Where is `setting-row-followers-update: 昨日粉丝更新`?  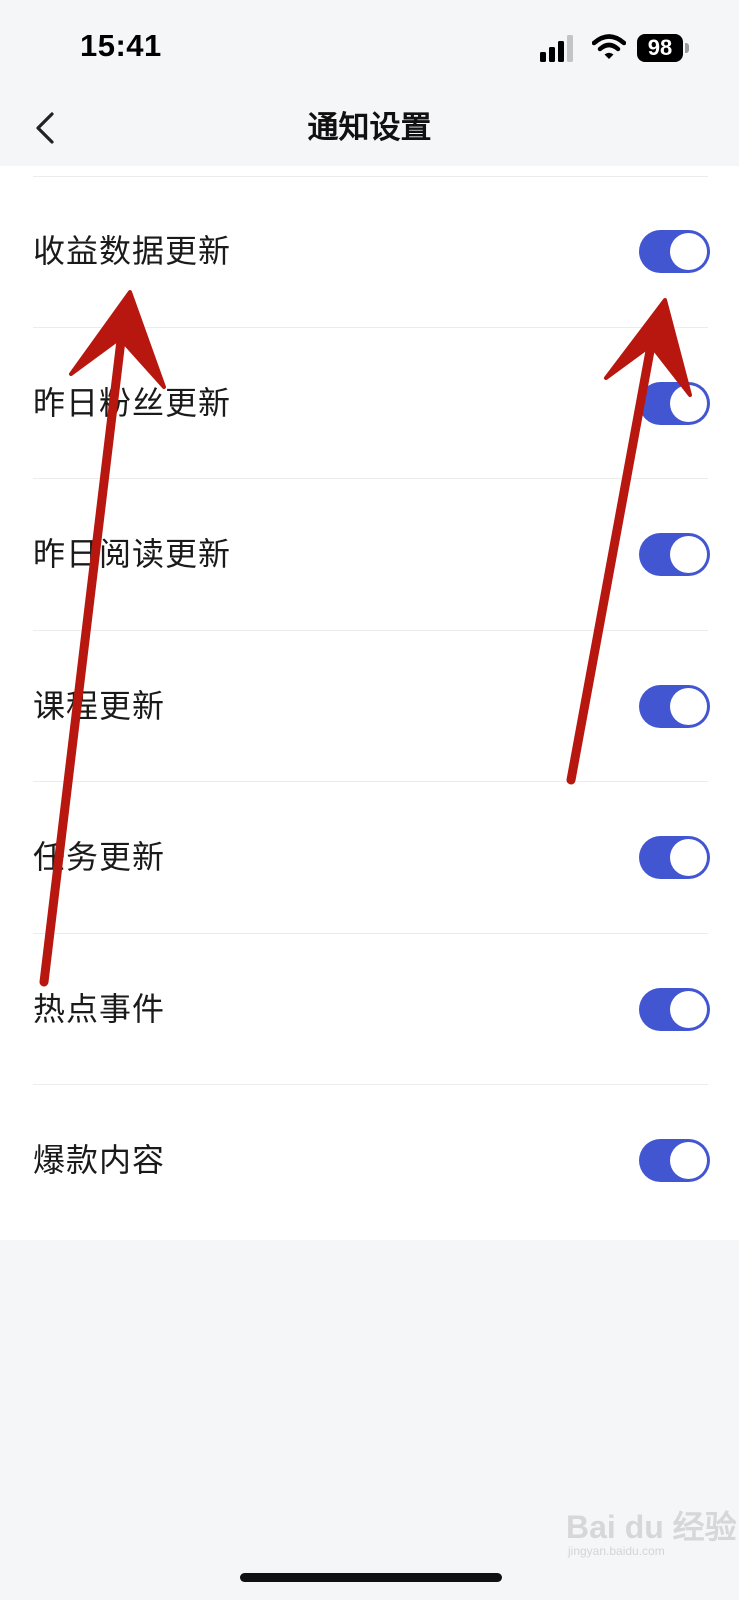 setting-row-followers-update: 昨日粉丝更新 is located at coordinates (369, 403).